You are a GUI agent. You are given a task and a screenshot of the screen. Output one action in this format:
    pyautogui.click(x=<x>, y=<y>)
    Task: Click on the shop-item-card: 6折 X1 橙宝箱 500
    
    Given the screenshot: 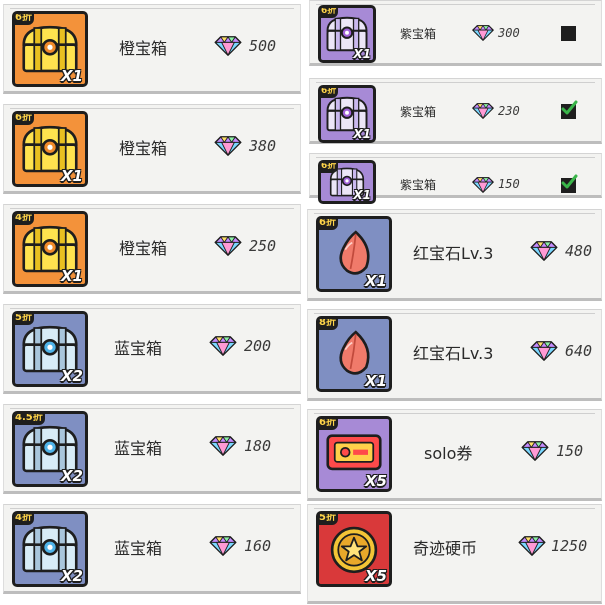 What is the action you would take?
    pyautogui.click(x=152, y=49)
    